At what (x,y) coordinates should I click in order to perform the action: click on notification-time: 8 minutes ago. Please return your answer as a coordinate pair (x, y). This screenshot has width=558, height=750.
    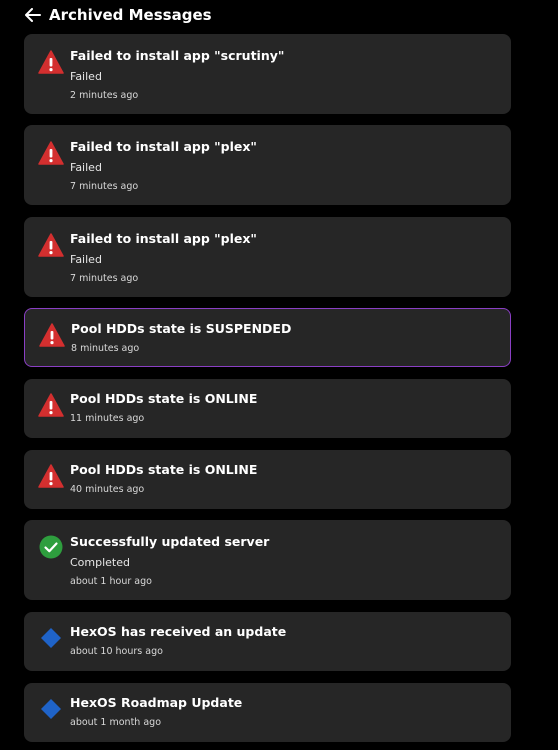
    Looking at the image, I should click on (105, 348).